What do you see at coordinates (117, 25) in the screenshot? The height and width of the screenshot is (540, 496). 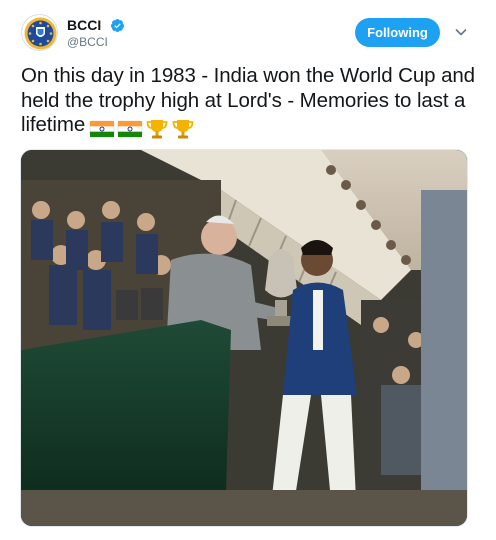 I see `verified-badge-icon` at bounding box center [117, 25].